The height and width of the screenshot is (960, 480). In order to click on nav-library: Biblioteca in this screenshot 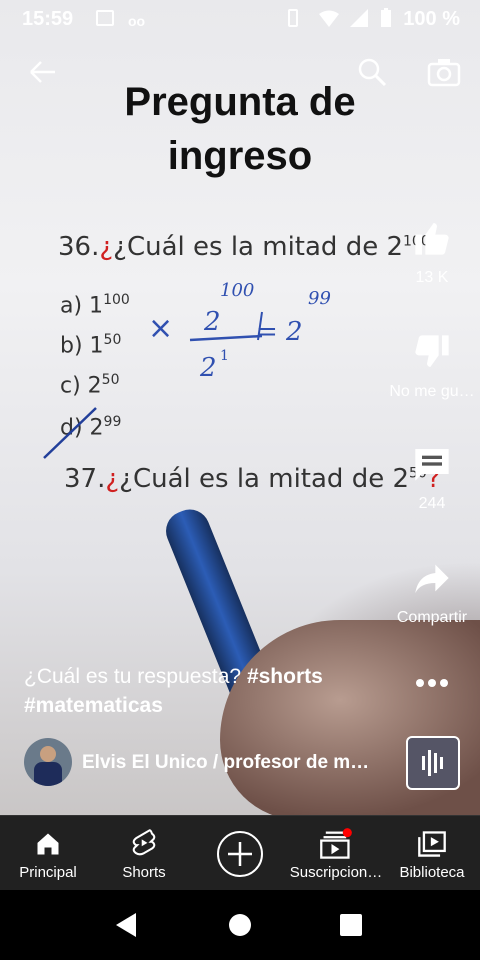, I will do `click(432, 853)`.